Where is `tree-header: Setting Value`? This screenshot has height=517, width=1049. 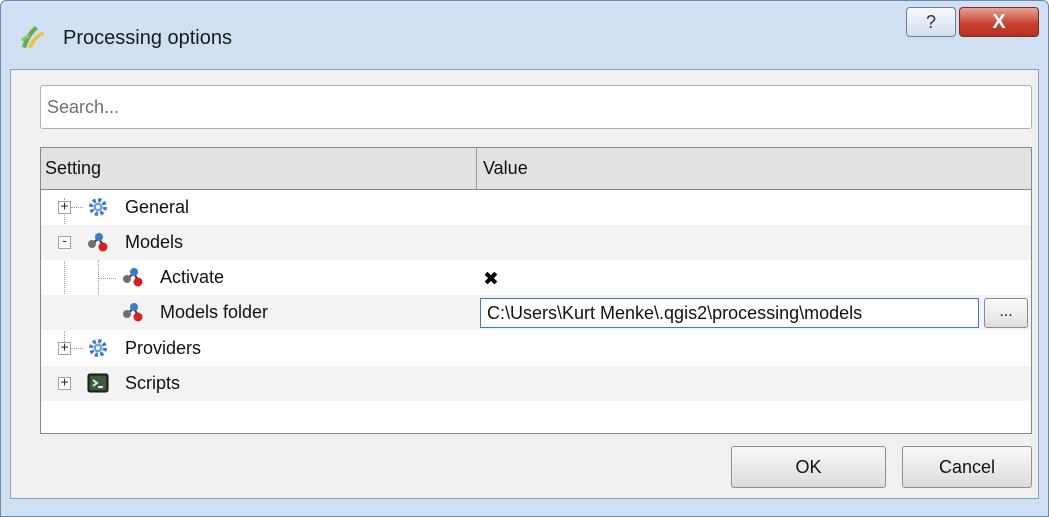
tree-header: Setting Value is located at coordinates (536, 169).